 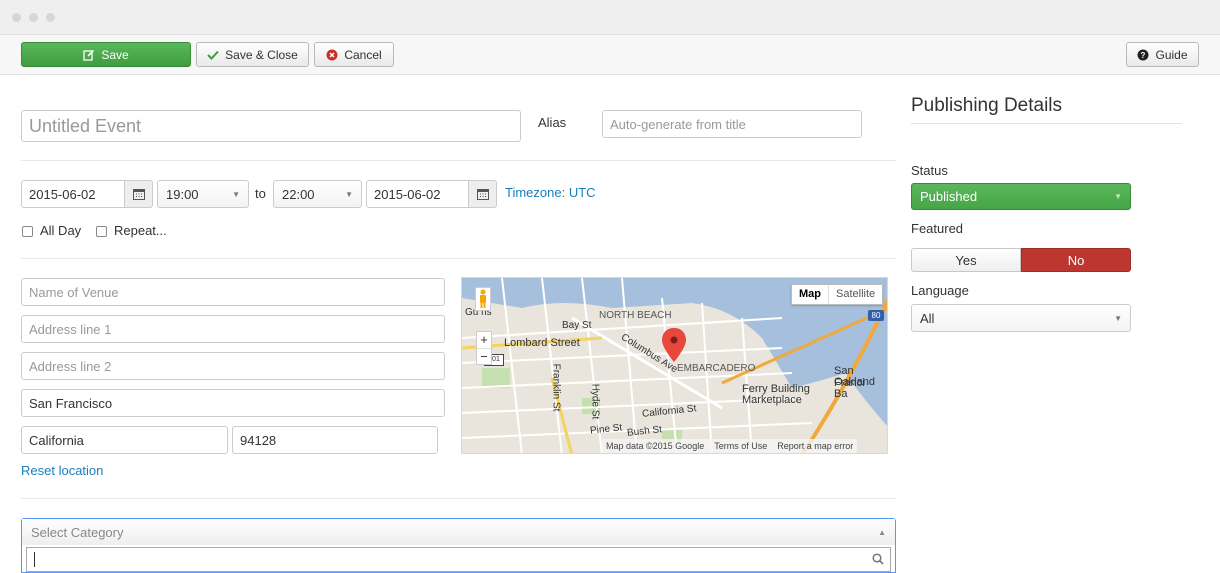 I want to click on city-input, so click(x=233, y=403).